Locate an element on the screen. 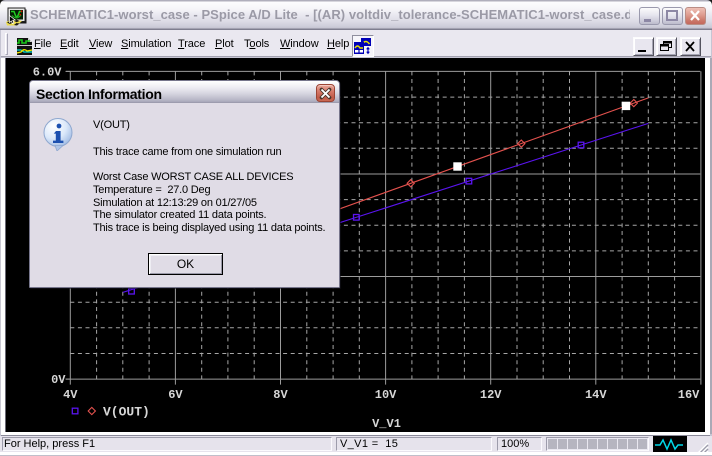 This screenshot has width=712, height=456. svg-text: 6V is located at coordinates (175, 395).